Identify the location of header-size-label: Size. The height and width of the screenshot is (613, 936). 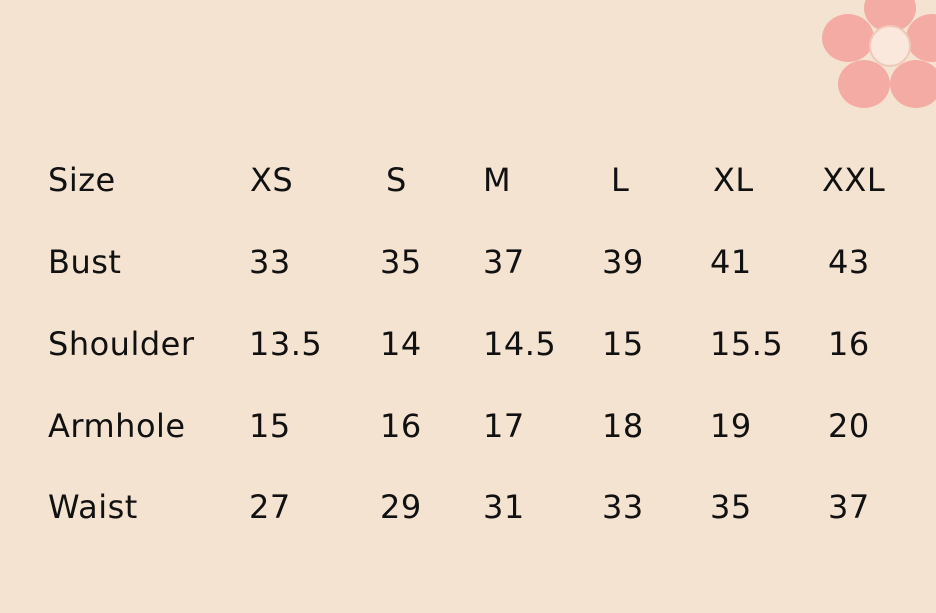
(82, 180).